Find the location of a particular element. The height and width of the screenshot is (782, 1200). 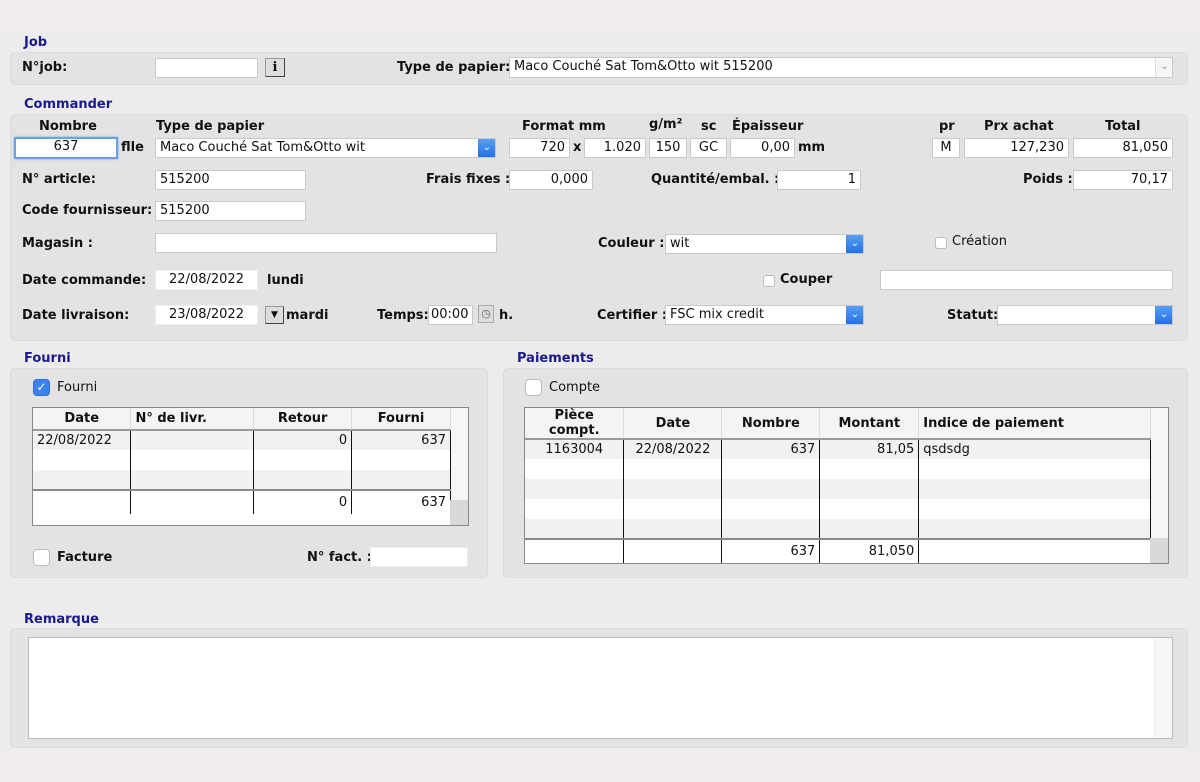

temps-label: Temps: is located at coordinates (403, 315).